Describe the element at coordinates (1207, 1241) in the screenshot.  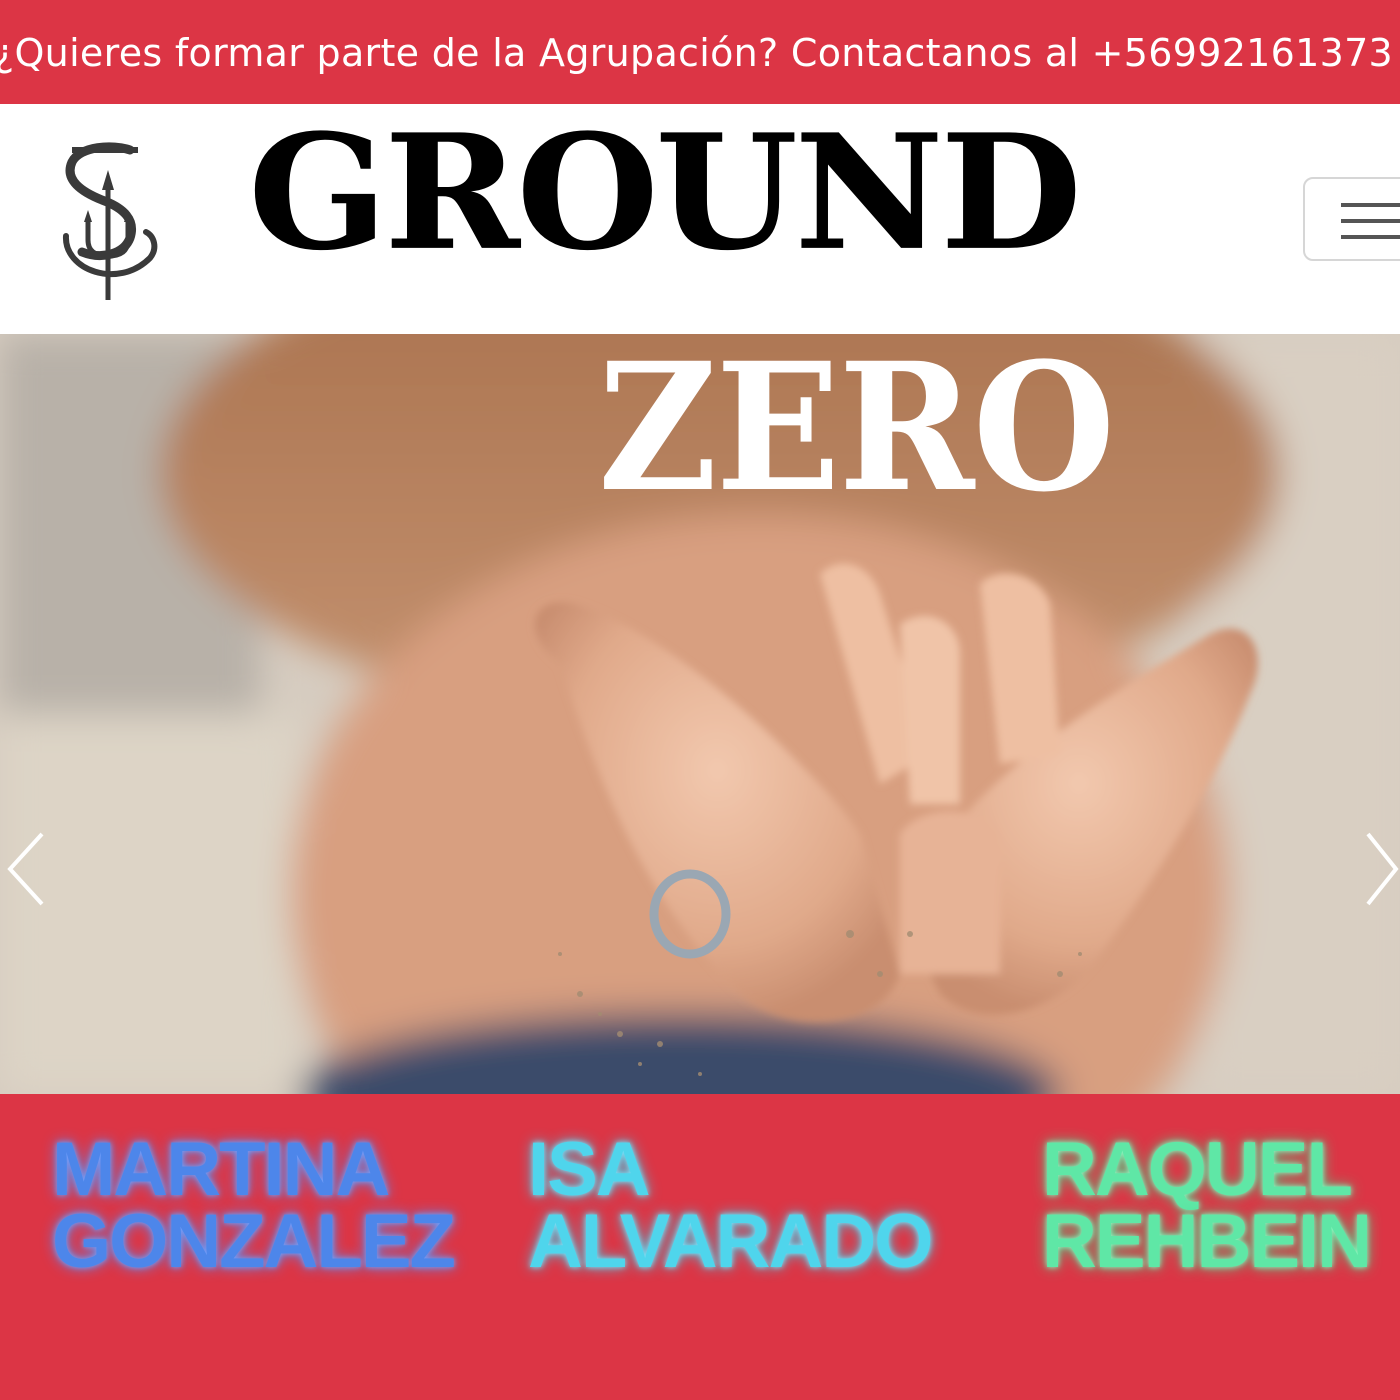
I see `member-last-name: REHBEIN` at that location.